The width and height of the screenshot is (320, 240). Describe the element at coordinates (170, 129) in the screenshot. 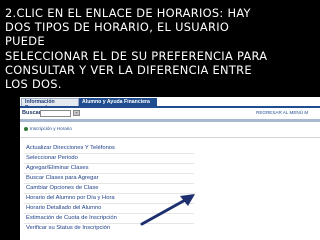

I see `breadcrumb: Inscripción y Horario` at that location.